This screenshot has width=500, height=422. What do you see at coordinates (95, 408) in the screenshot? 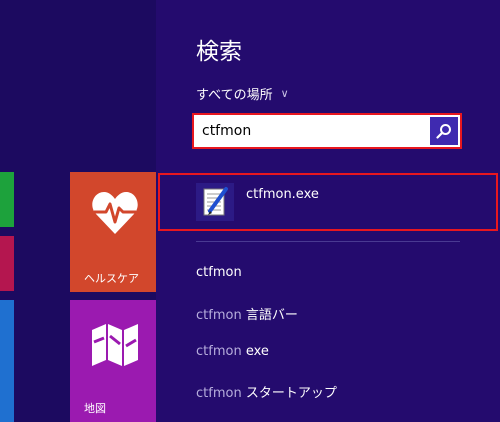
I see `tile-maps-label: 地図` at bounding box center [95, 408].